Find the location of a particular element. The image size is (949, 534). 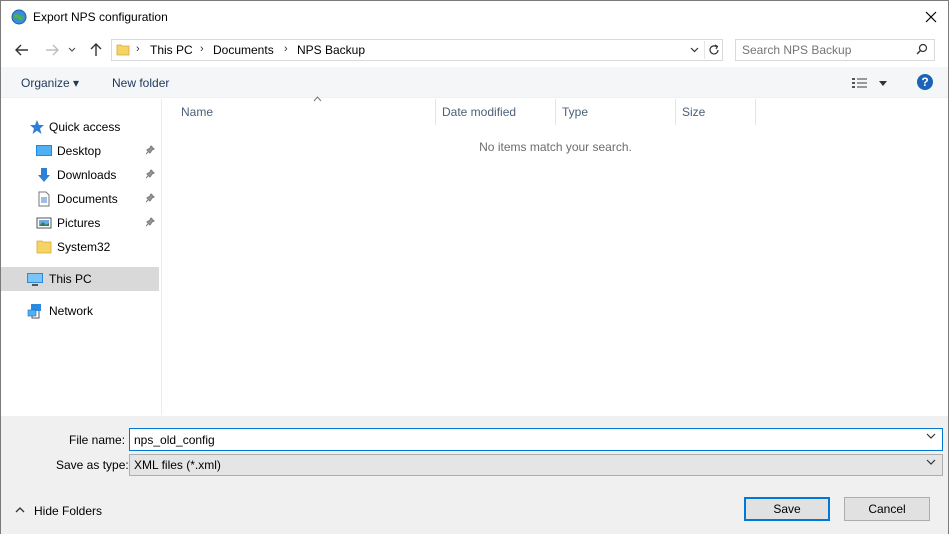

file-name-field is located at coordinates (536, 439).